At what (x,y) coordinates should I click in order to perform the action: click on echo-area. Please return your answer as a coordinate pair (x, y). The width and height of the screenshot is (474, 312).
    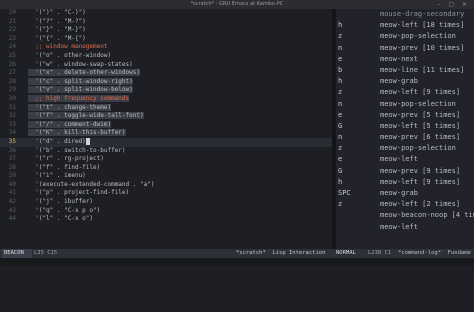
    Looking at the image, I should click on (237, 262).